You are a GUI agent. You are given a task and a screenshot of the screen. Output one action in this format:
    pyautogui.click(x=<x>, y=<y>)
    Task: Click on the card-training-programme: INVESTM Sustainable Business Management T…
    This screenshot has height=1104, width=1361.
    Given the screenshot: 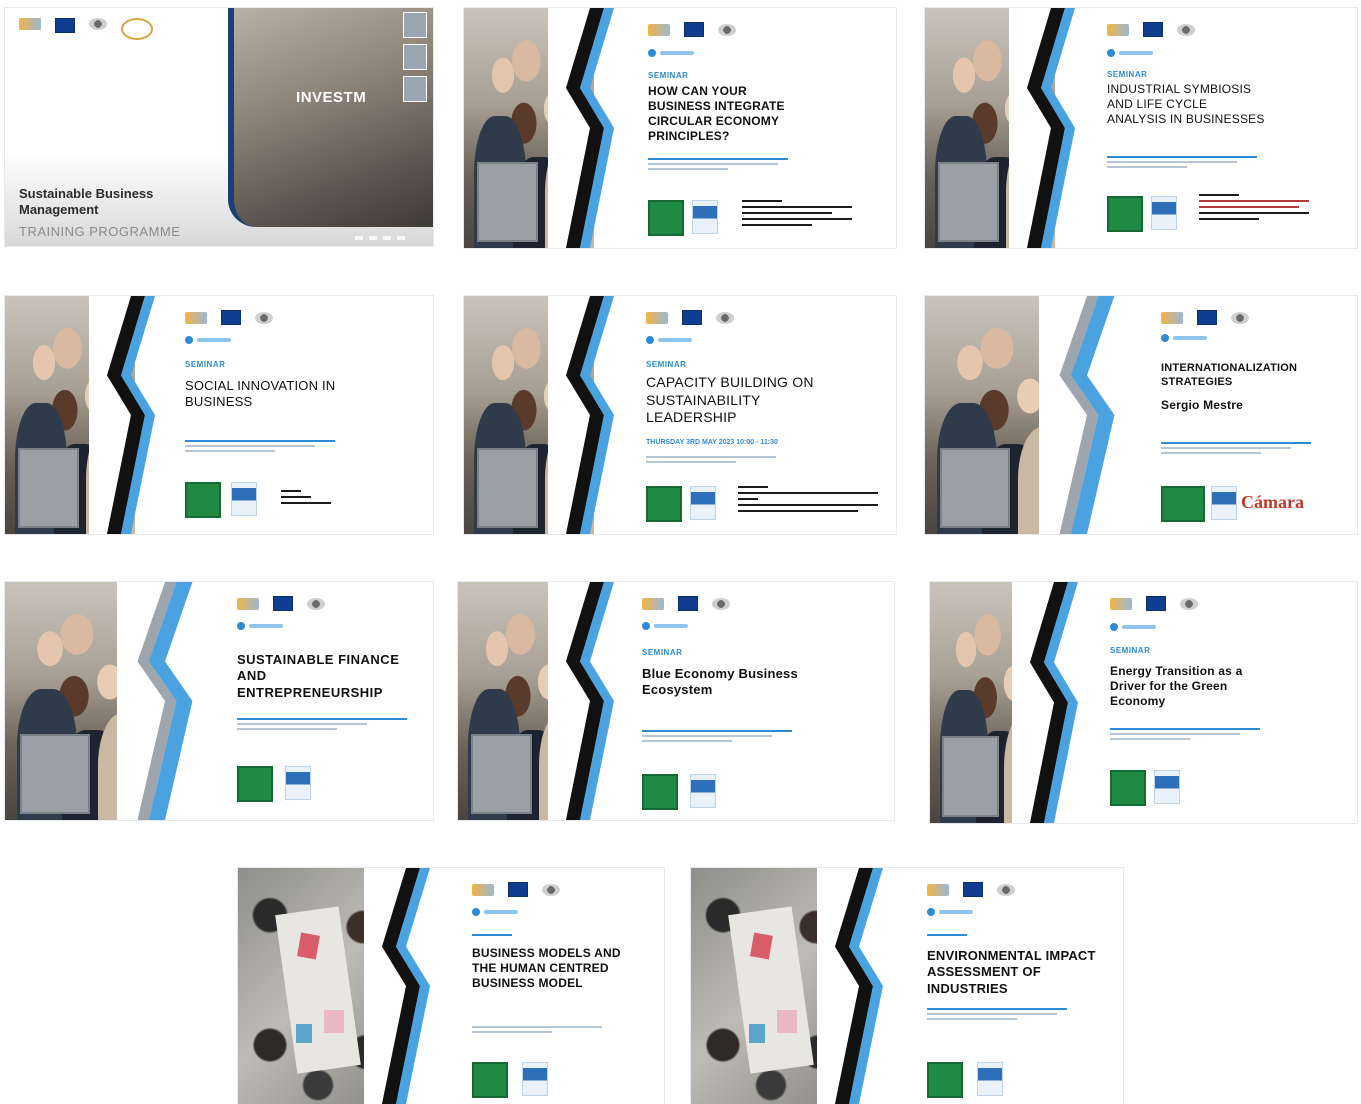 What is the action you would take?
    pyautogui.click(x=219, y=127)
    